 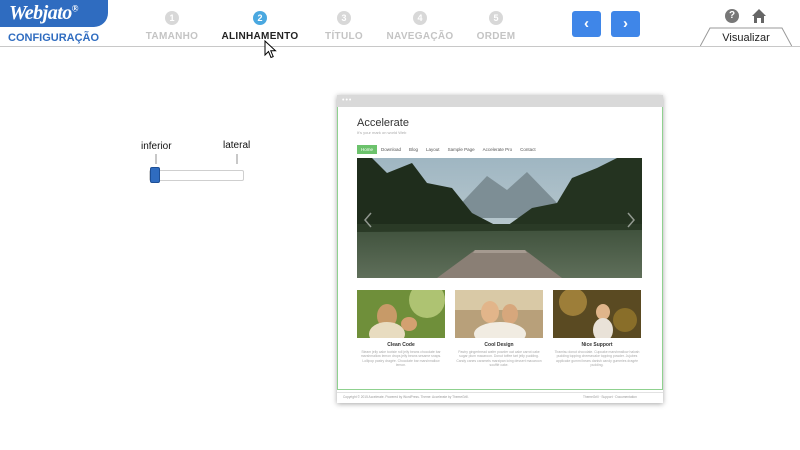 What do you see at coordinates (156, 146) in the screenshot?
I see `slider-label-inferior: inferior` at bounding box center [156, 146].